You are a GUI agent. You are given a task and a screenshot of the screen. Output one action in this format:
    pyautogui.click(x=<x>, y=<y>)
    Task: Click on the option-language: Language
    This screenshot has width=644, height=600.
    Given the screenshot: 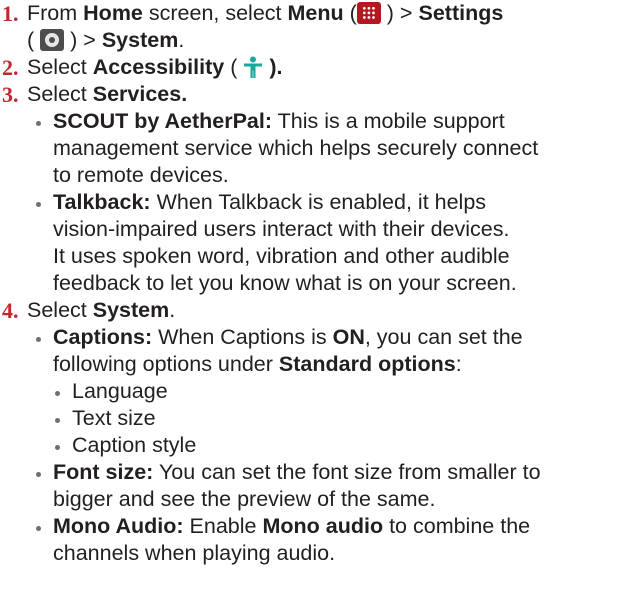 What is the action you would take?
    pyautogui.click(x=120, y=391)
    